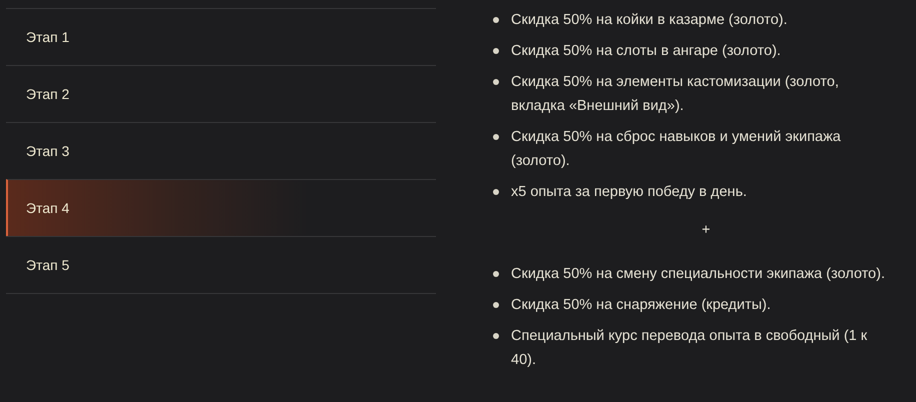  What do you see at coordinates (221, 93) in the screenshot?
I see `stage-tab: Этап 2` at bounding box center [221, 93].